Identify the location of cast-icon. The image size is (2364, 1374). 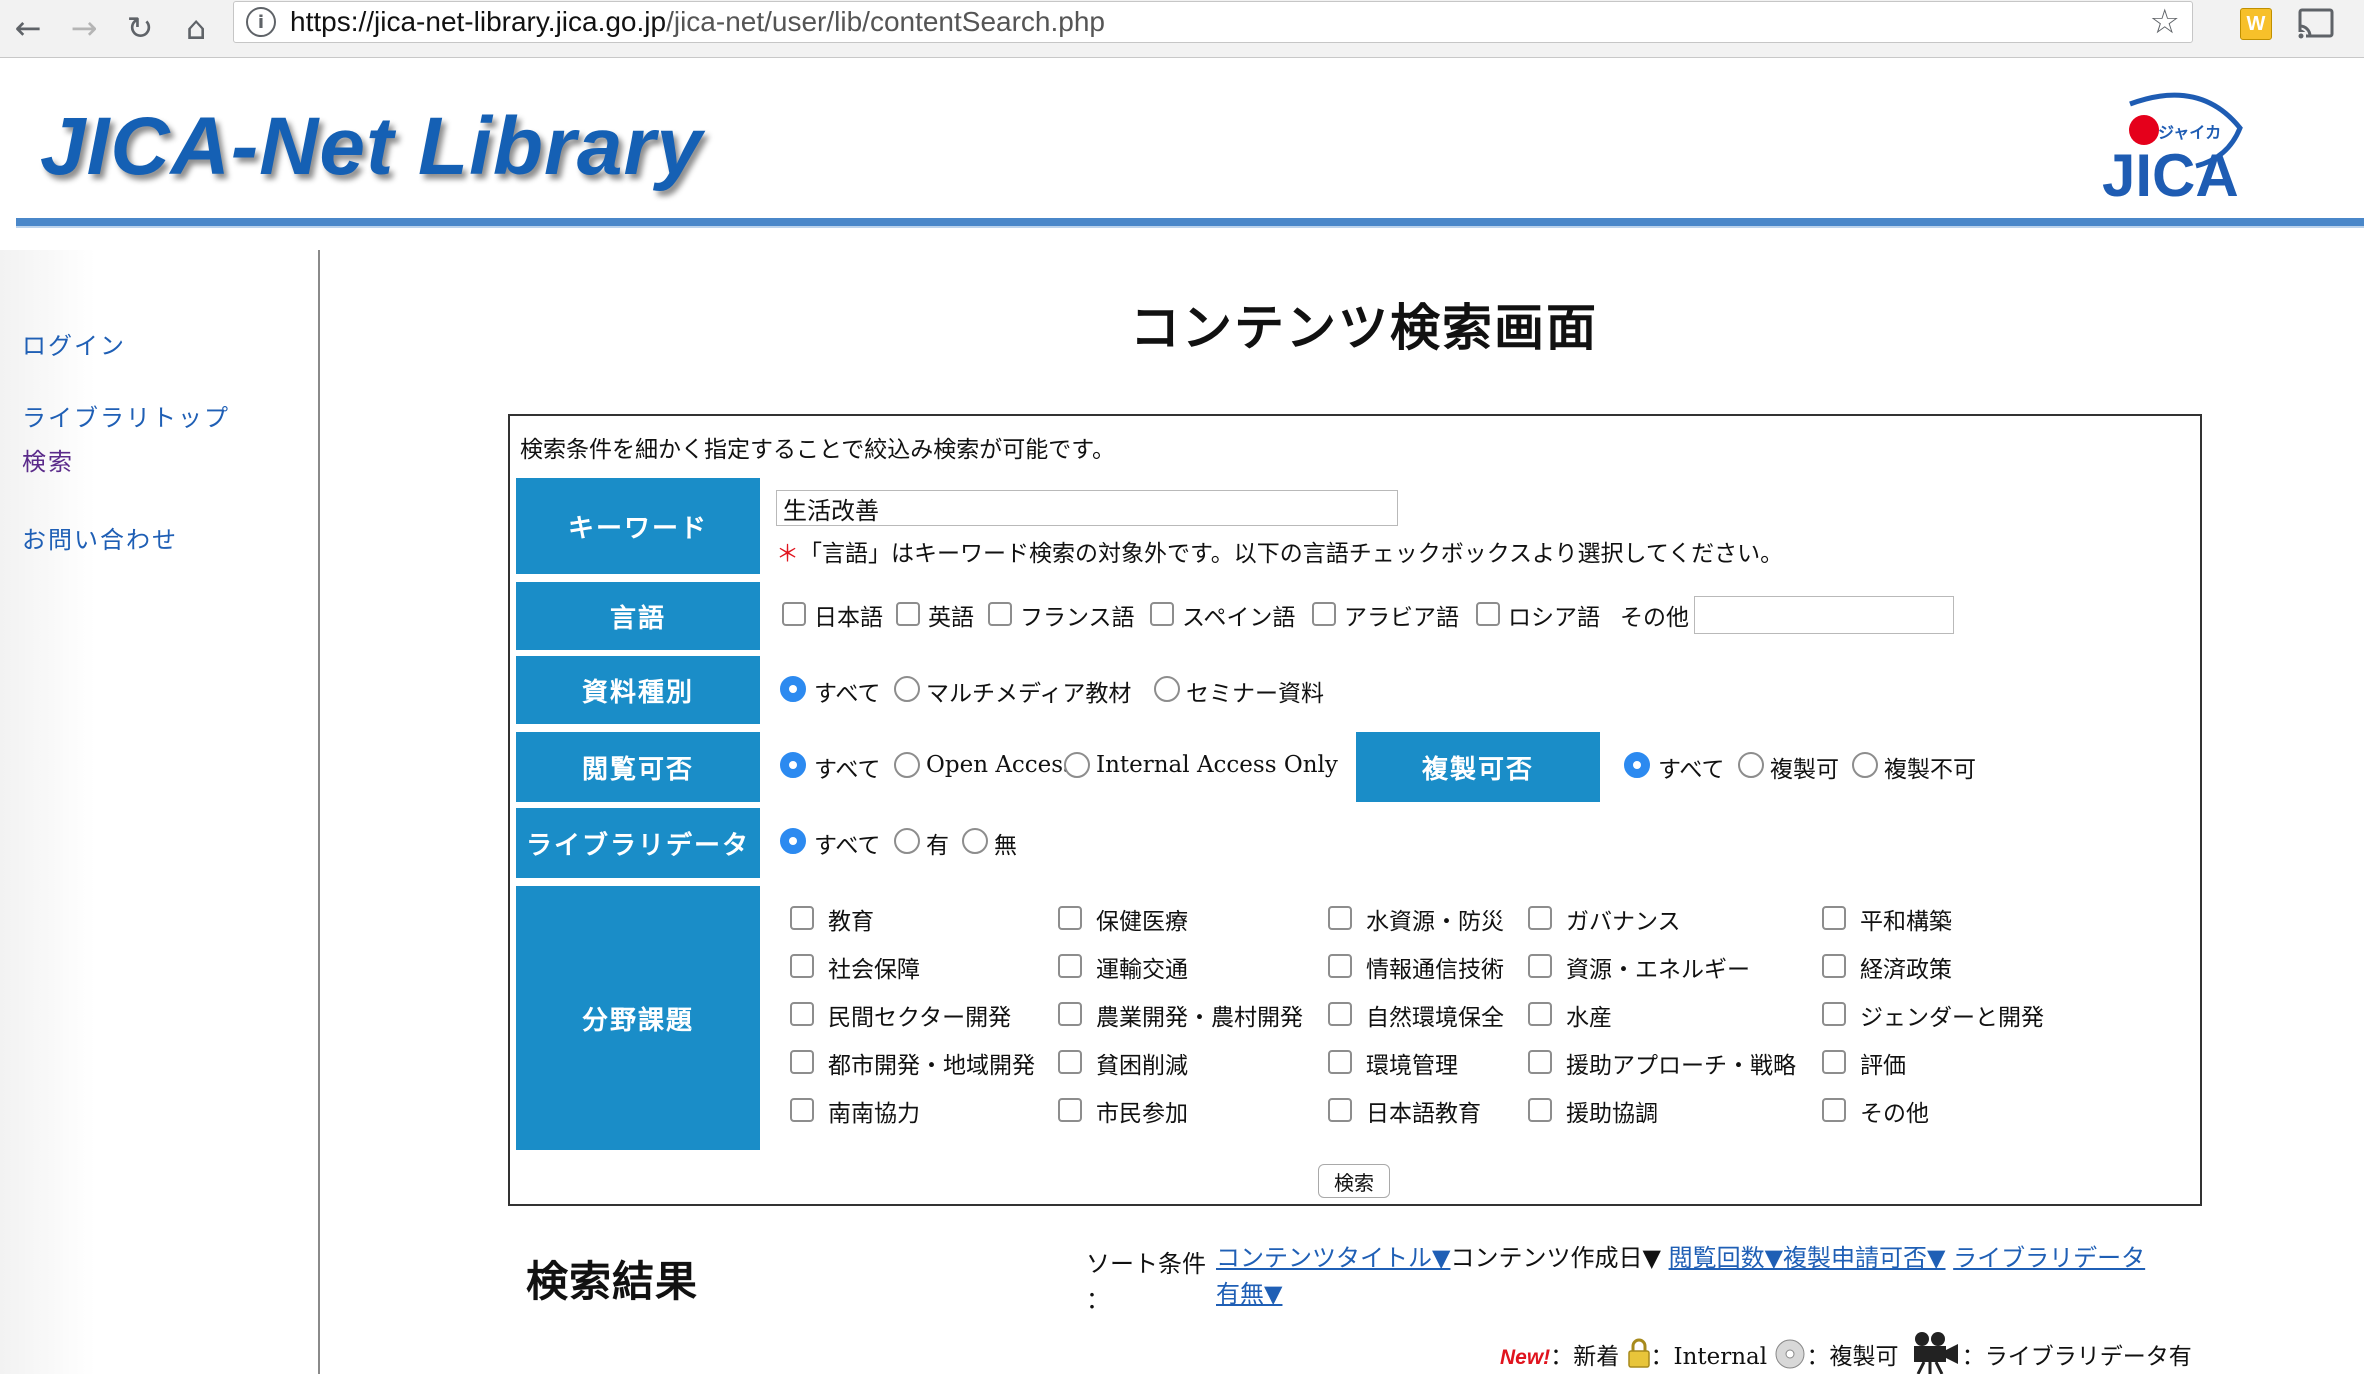
(2316, 24).